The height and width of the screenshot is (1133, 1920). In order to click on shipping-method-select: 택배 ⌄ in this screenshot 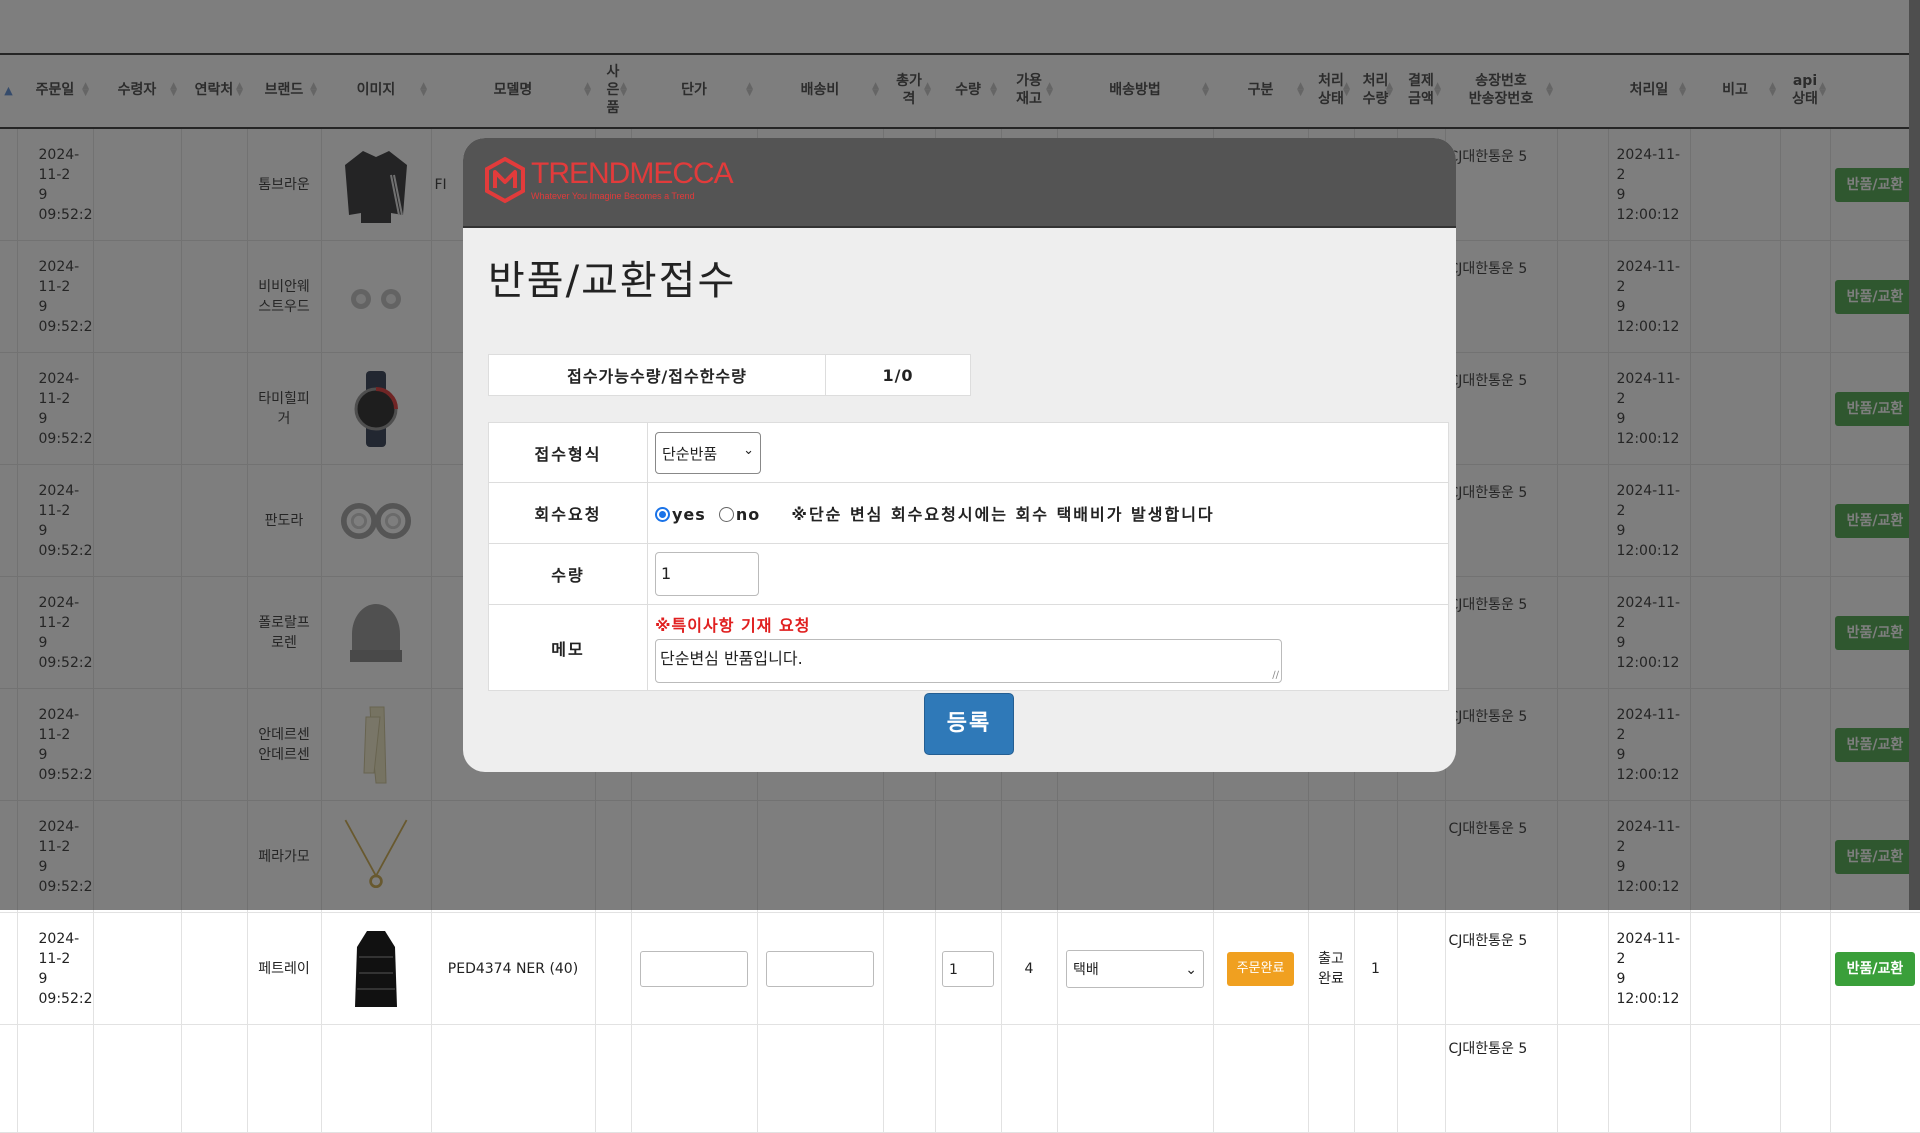, I will do `click(1135, 968)`.